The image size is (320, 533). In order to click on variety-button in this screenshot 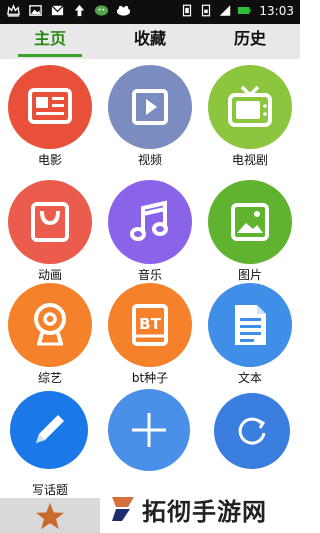, I will do `click(50, 325)`.